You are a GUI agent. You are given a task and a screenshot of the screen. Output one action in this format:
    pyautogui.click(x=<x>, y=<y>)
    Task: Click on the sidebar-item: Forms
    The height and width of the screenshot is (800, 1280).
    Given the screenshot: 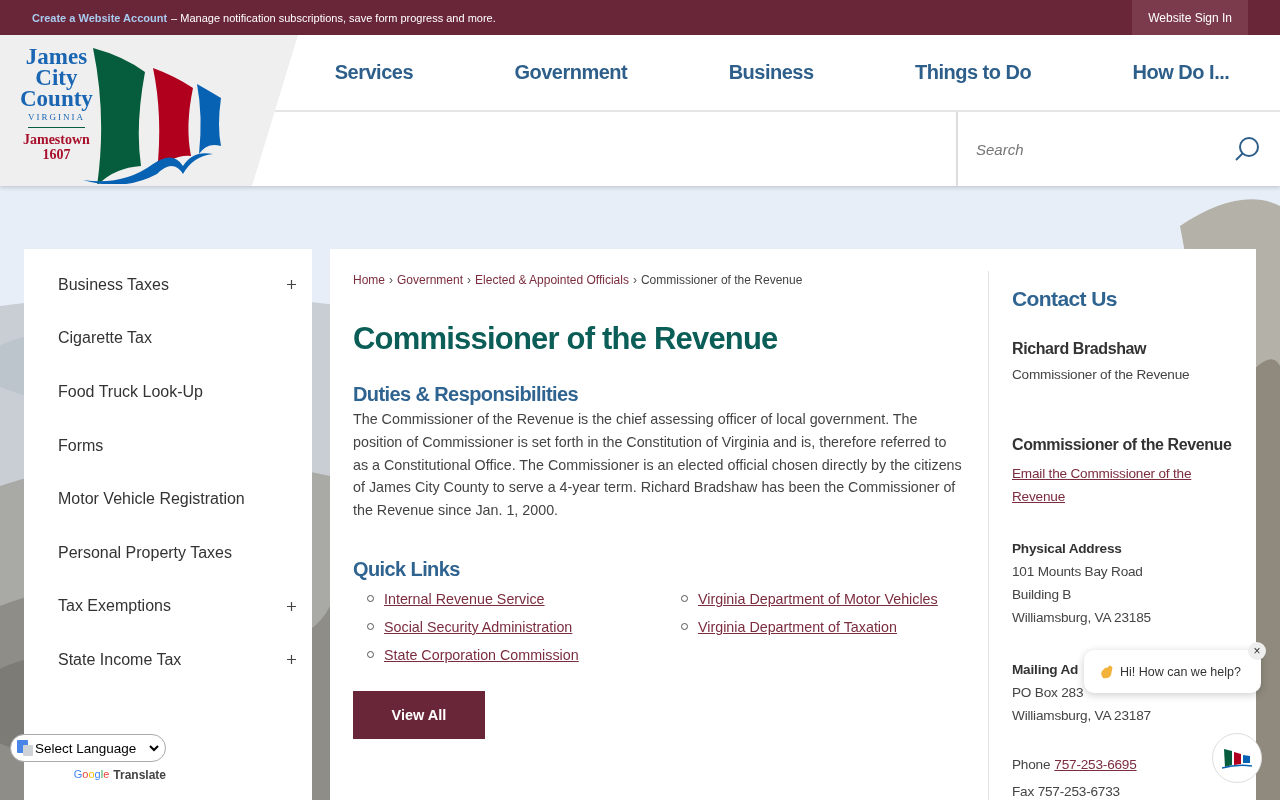 What is the action you would take?
    pyautogui.click(x=81, y=445)
    